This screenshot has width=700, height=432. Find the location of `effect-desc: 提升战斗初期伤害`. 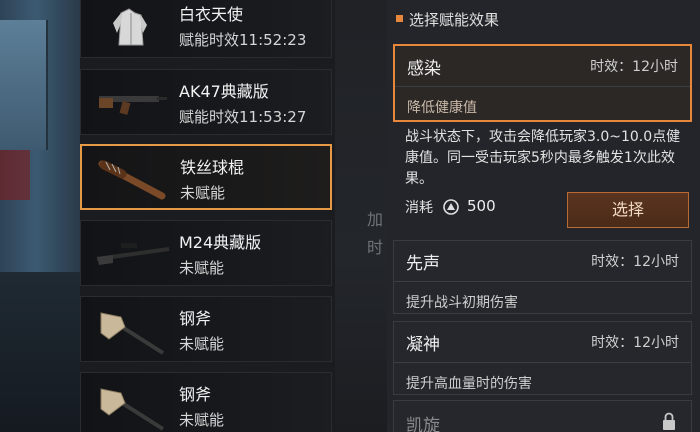

effect-desc: 提升战斗初期伤害 is located at coordinates (462, 303).